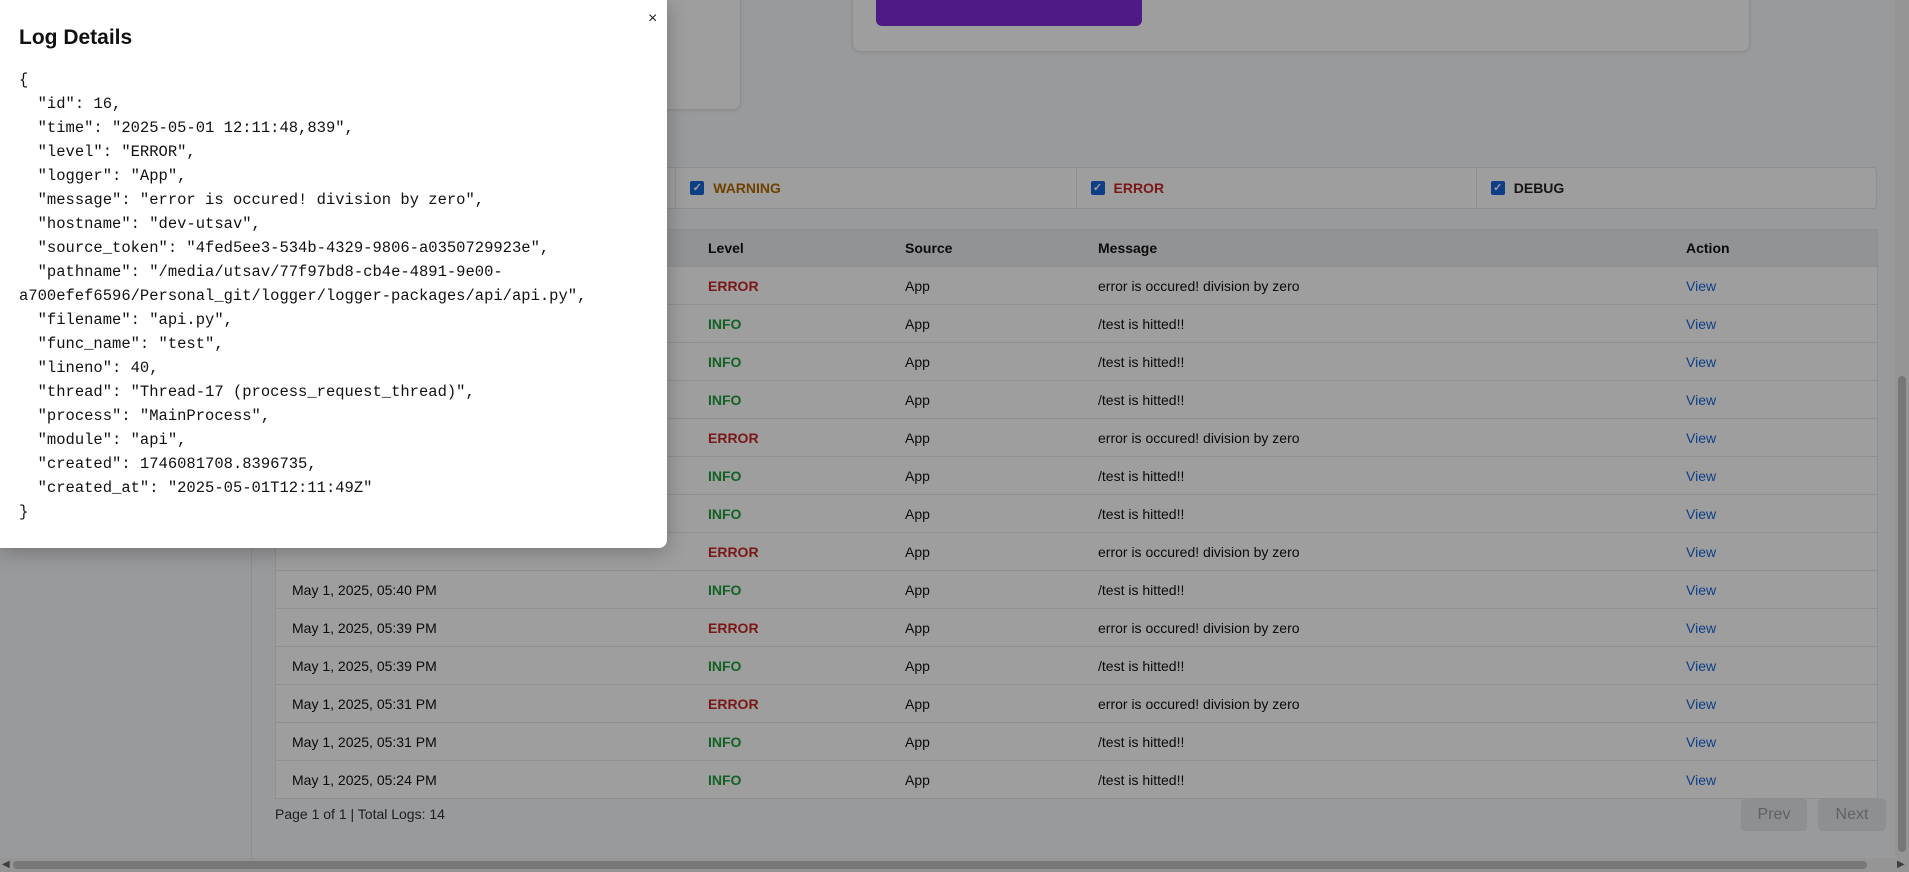 This screenshot has height=872, width=1909. What do you see at coordinates (652, 19) in the screenshot?
I see `close-icon: ×` at bounding box center [652, 19].